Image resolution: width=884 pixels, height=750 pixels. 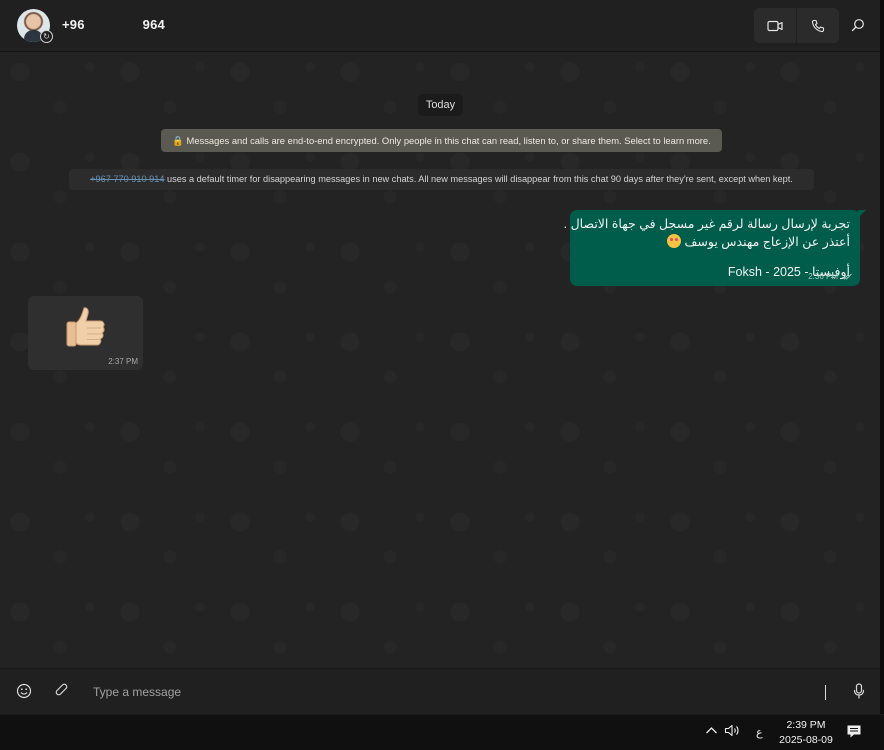 What do you see at coordinates (440, 105) in the screenshot?
I see `date-separator: Today` at bounding box center [440, 105].